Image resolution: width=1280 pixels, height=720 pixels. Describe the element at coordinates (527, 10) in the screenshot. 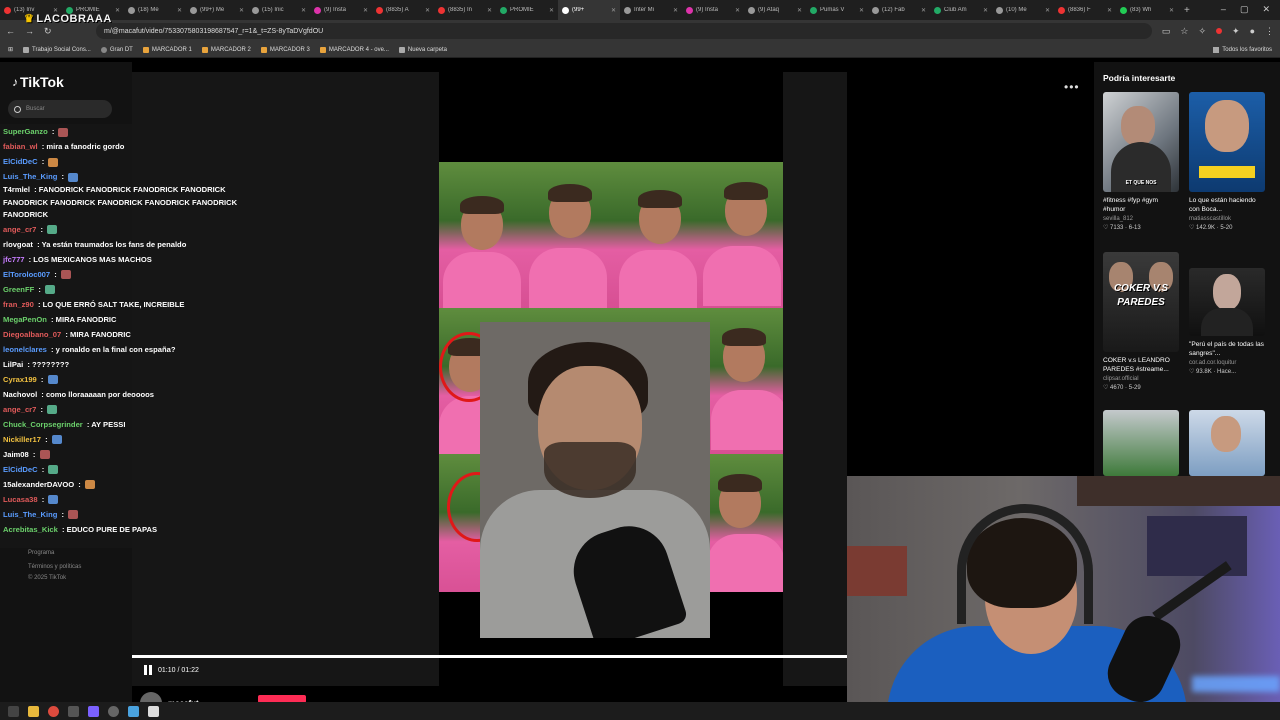

I see `browser-tab: PROMIE ✕` at that location.